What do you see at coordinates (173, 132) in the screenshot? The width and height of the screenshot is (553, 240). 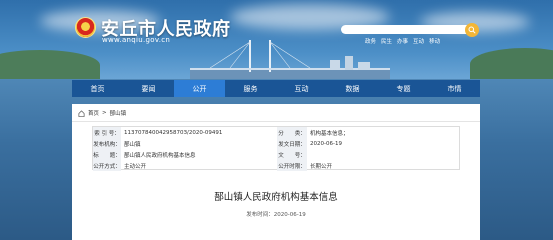 I see `metadata-value: 11370784004295870З/2020-09491` at bounding box center [173, 132].